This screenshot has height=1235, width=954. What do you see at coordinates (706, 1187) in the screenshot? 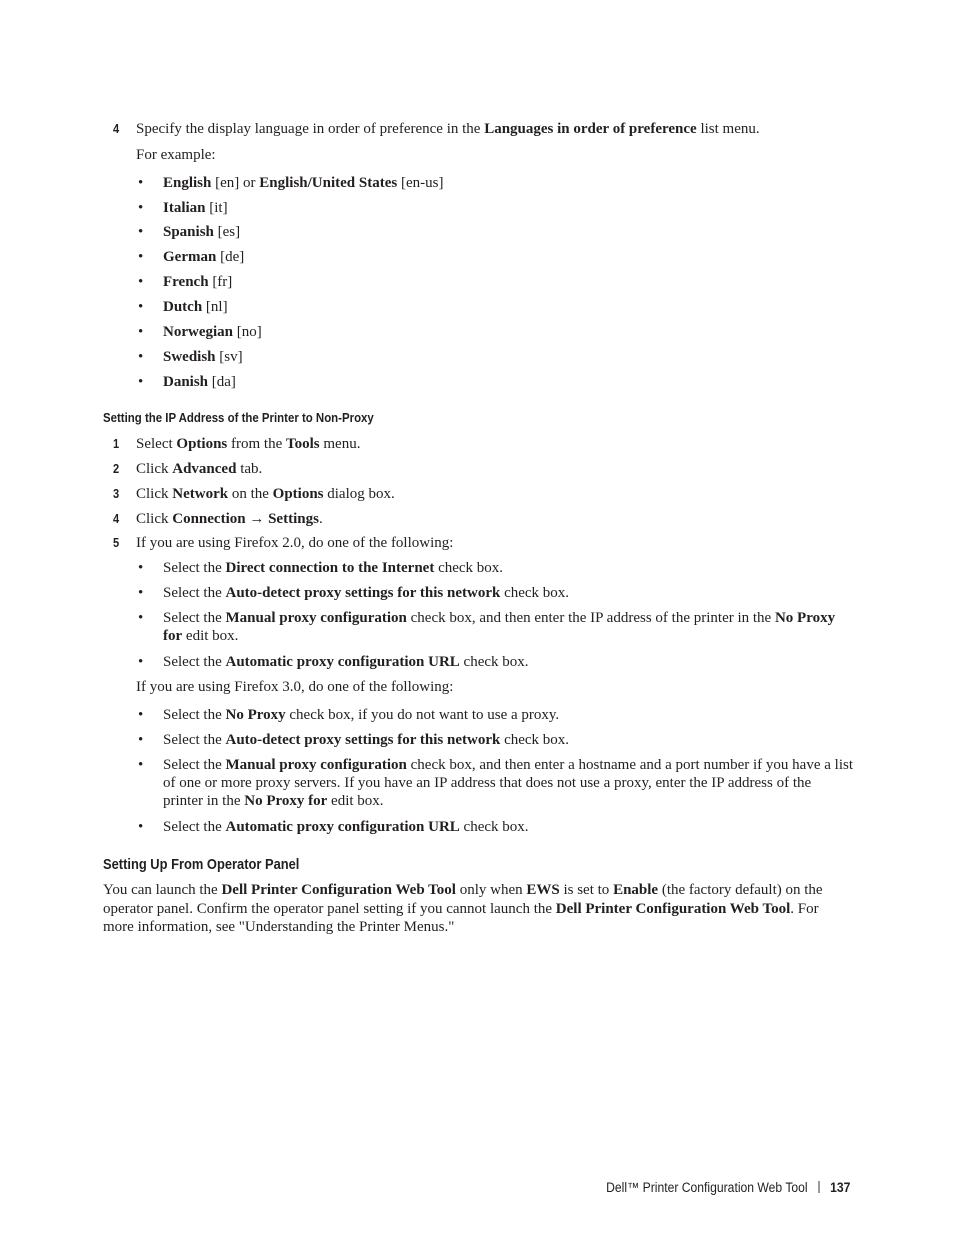
I see `footer-title: Dell™ Printer Configuration Web Tool` at bounding box center [706, 1187].